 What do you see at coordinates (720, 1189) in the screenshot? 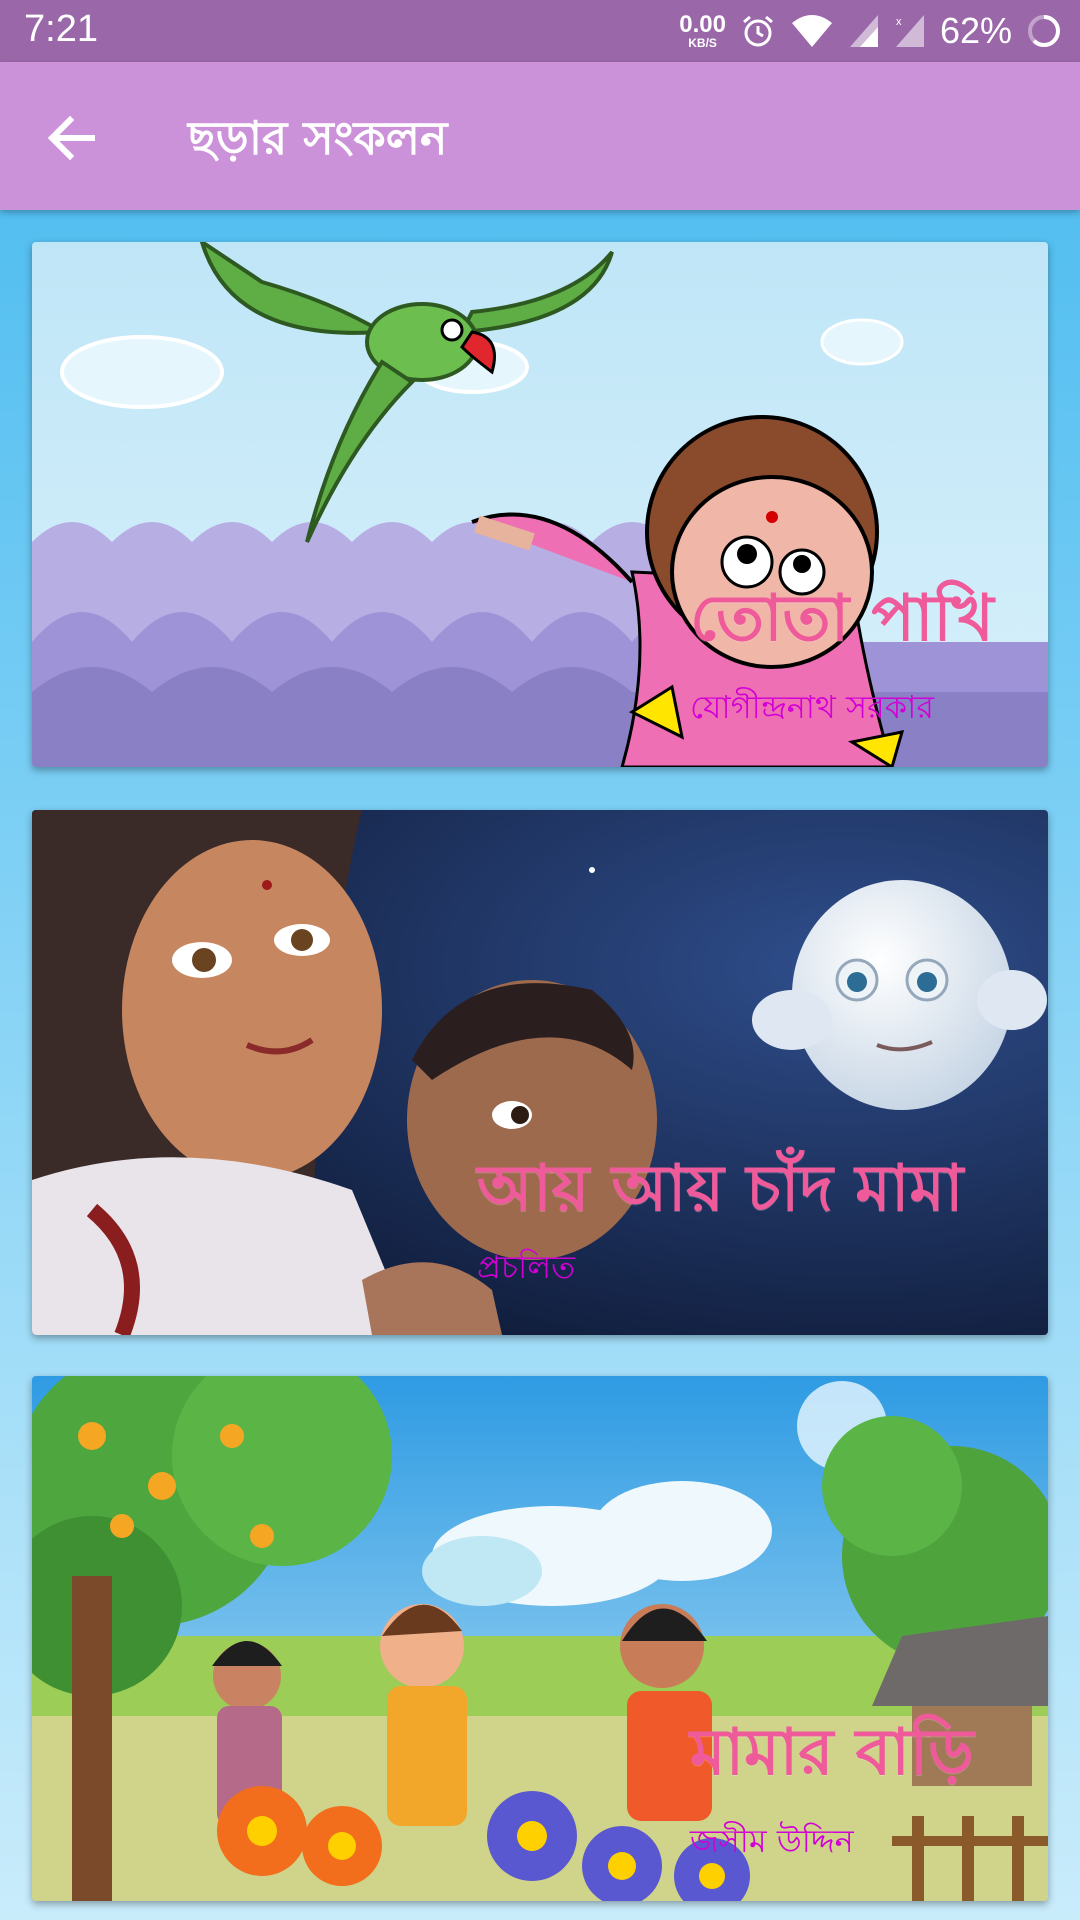
I see `rhyme-title: আয় আয় চাঁদ মামা` at bounding box center [720, 1189].